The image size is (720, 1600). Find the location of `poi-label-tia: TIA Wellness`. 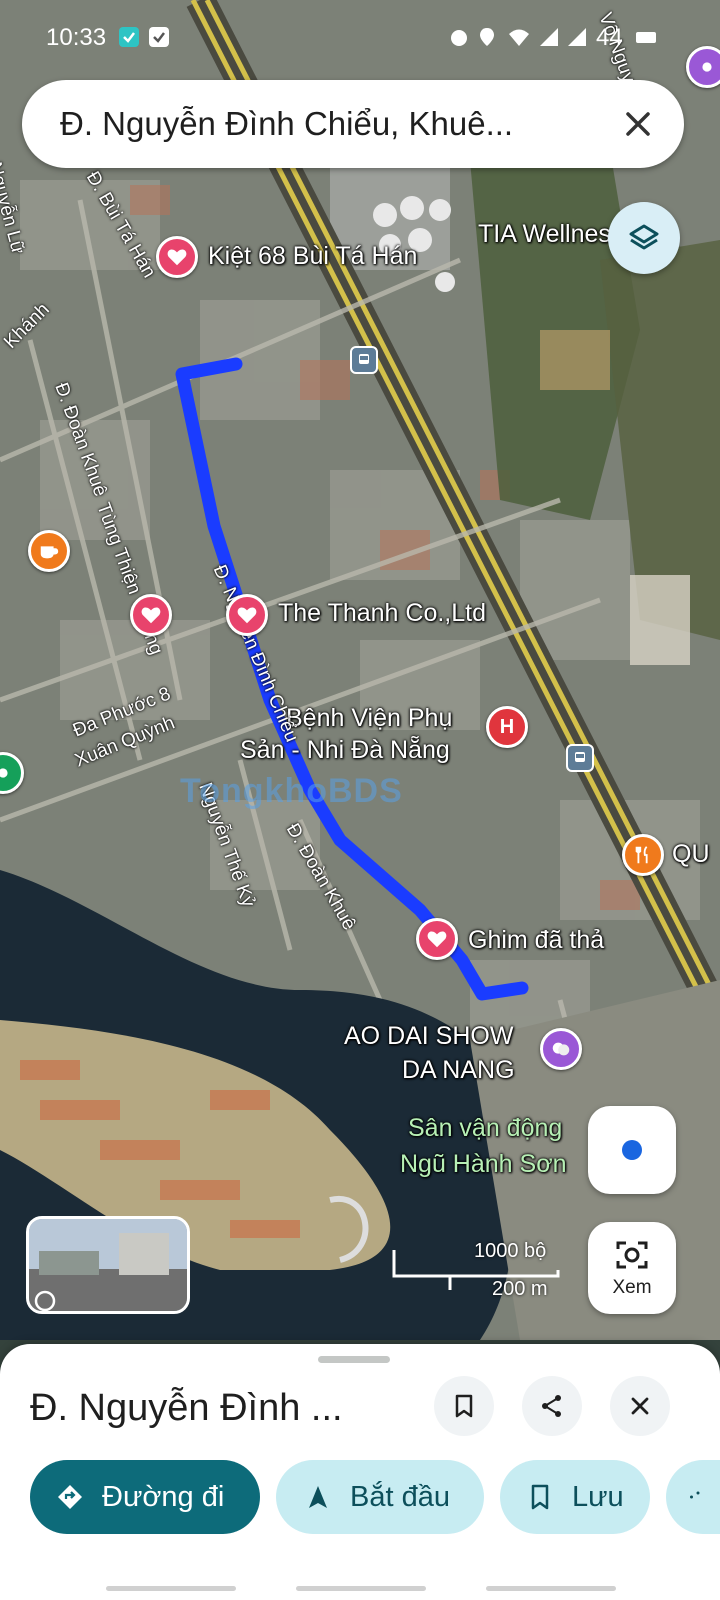

poi-label-tia: TIA Wellness is located at coordinates (550, 234).